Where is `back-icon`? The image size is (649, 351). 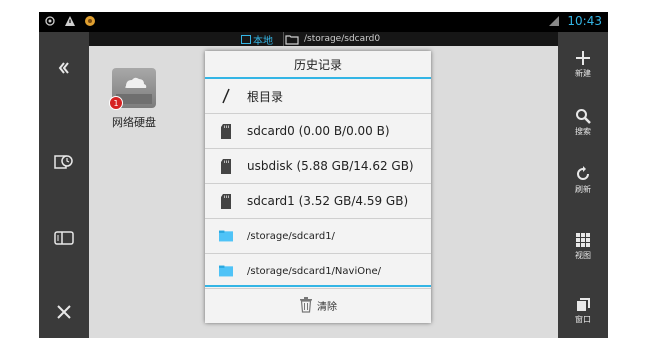 back-icon is located at coordinates (63, 68).